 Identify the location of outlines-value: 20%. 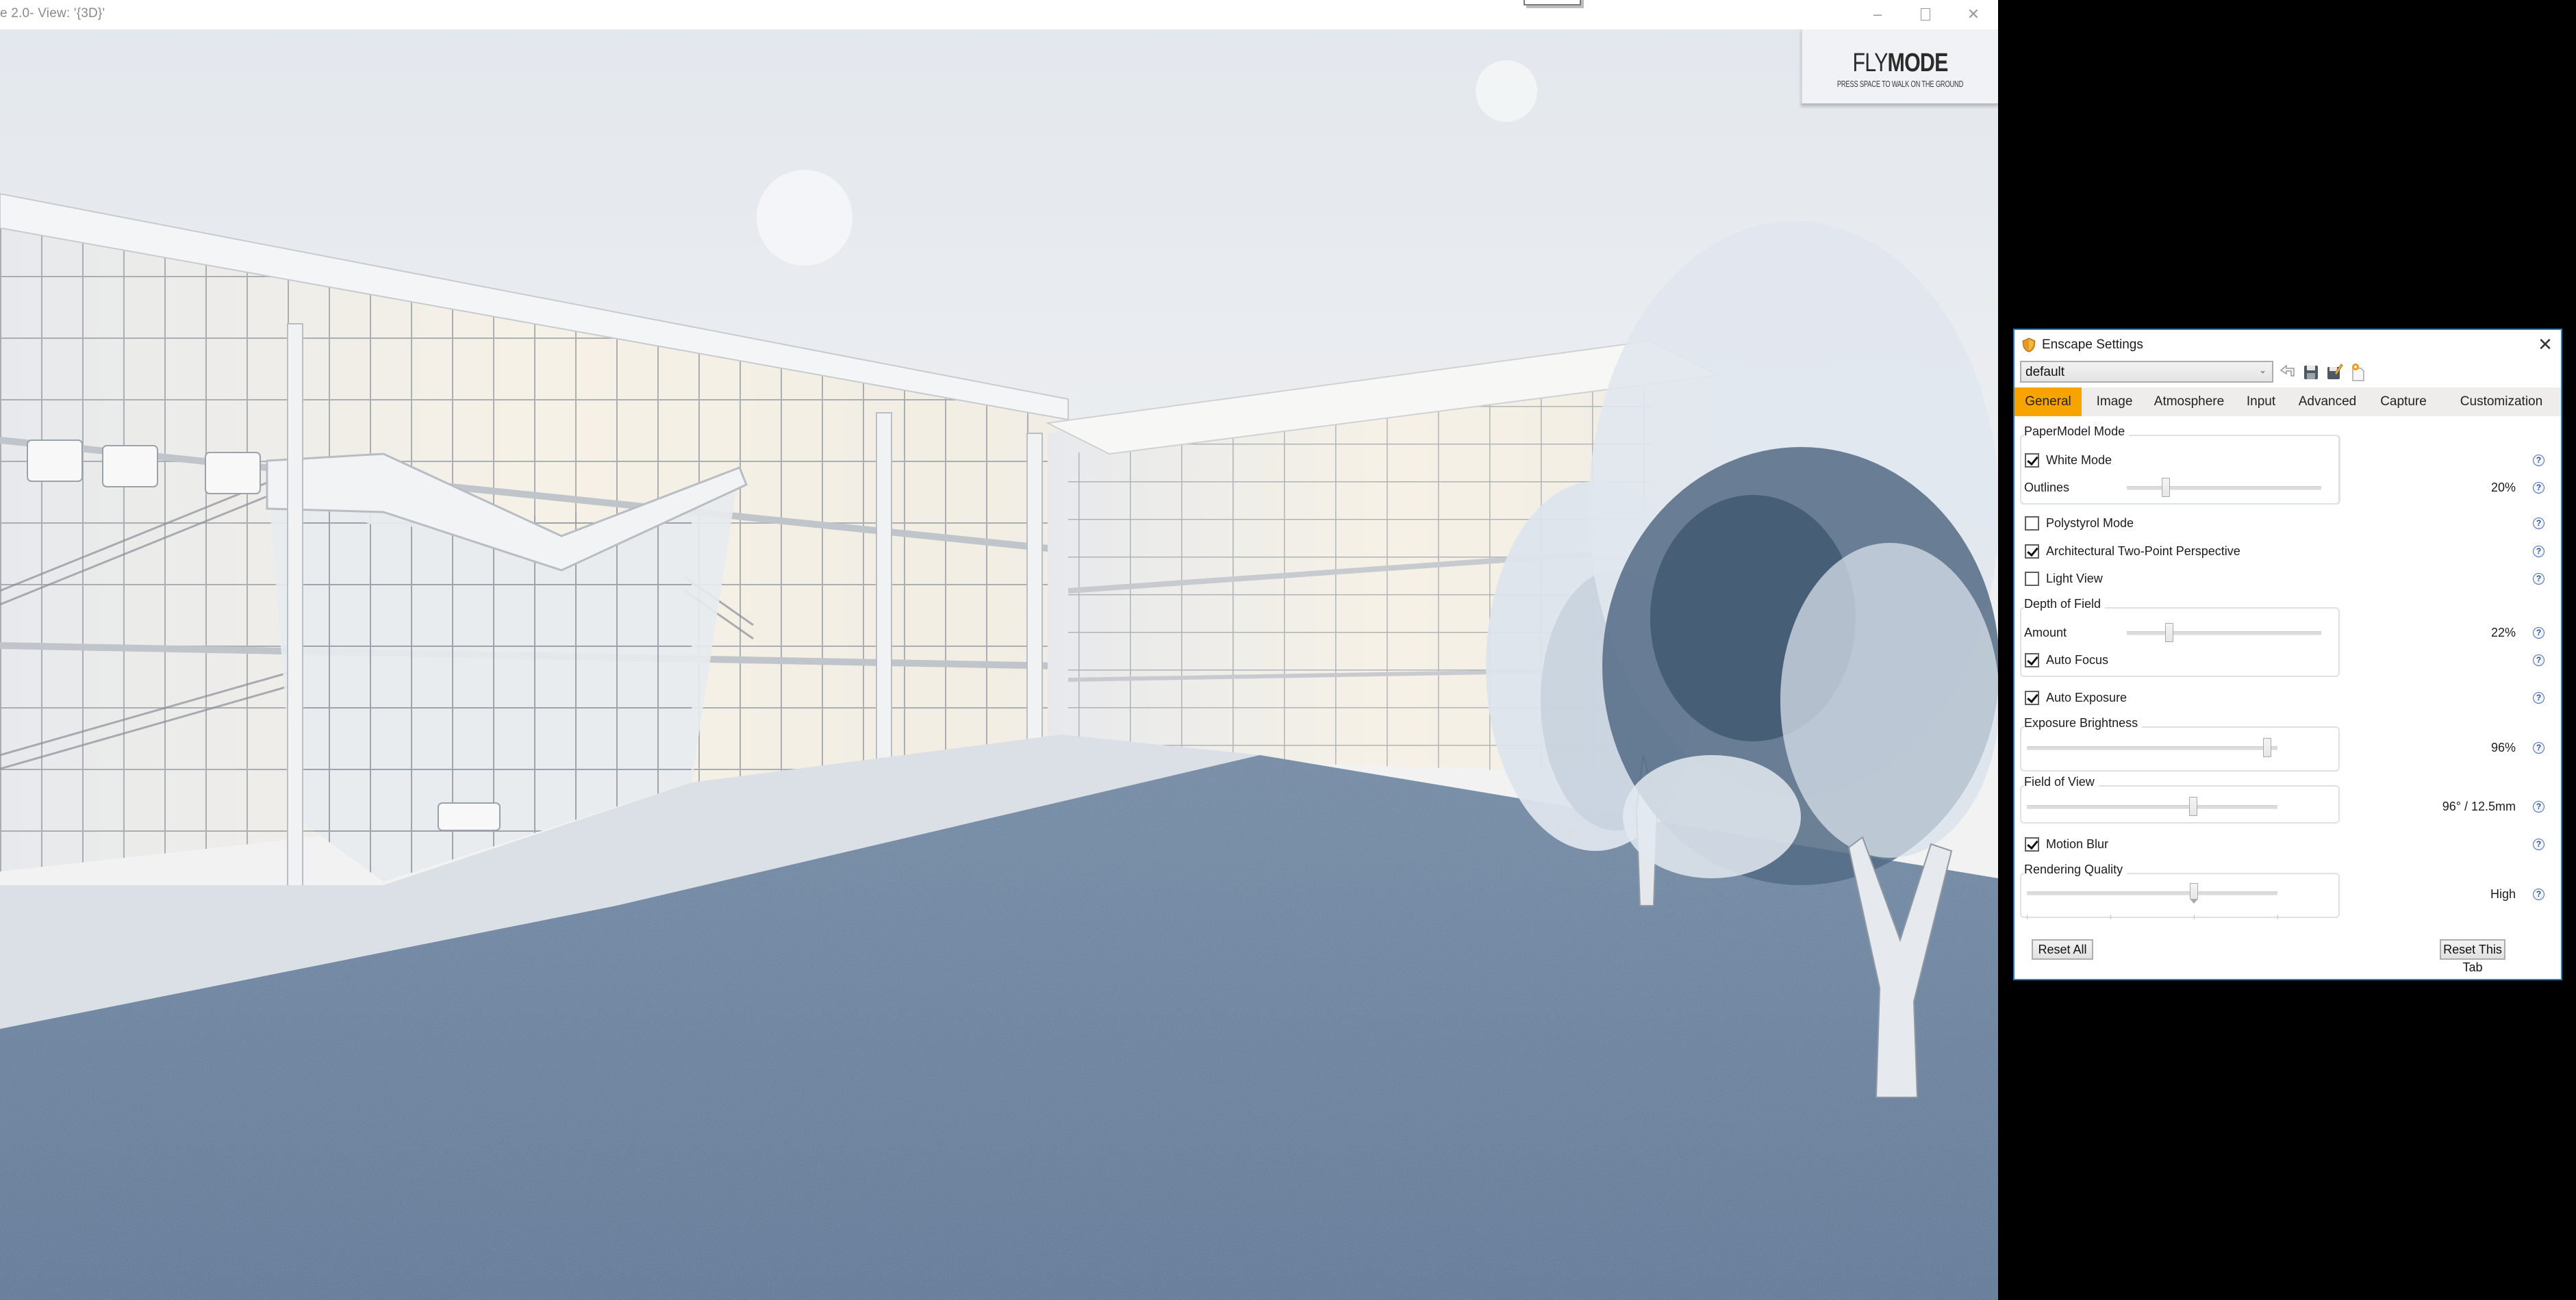
(2503, 487).